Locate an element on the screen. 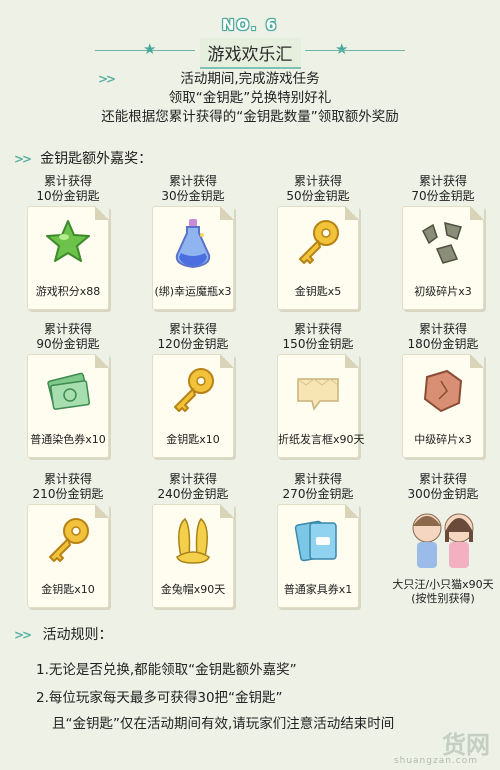 Image resolution: width=500 pixels, height=770 pixels. reward-card: 累计获得 270份金钥匙 普通家具券x1 is located at coordinates (318, 540).